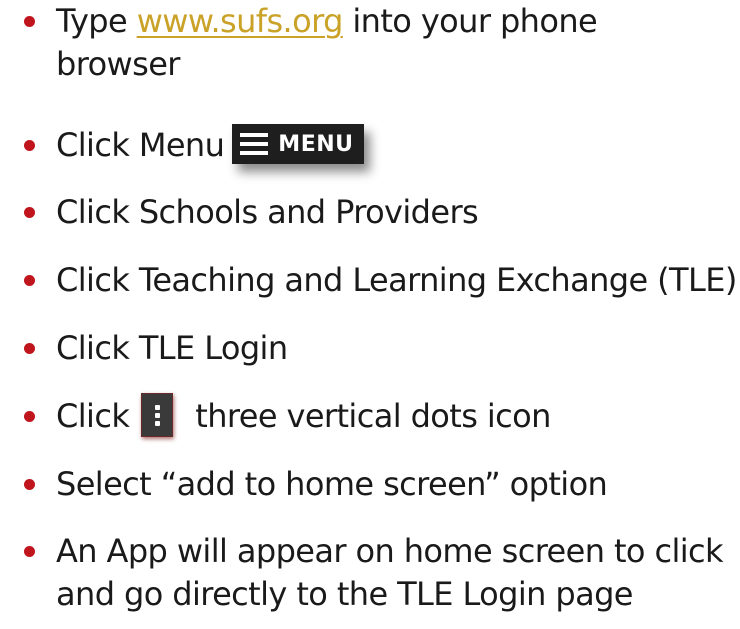  Describe the element at coordinates (240, 21) in the screenshot. I see `sufs-link: www.sufs.org` at that location.